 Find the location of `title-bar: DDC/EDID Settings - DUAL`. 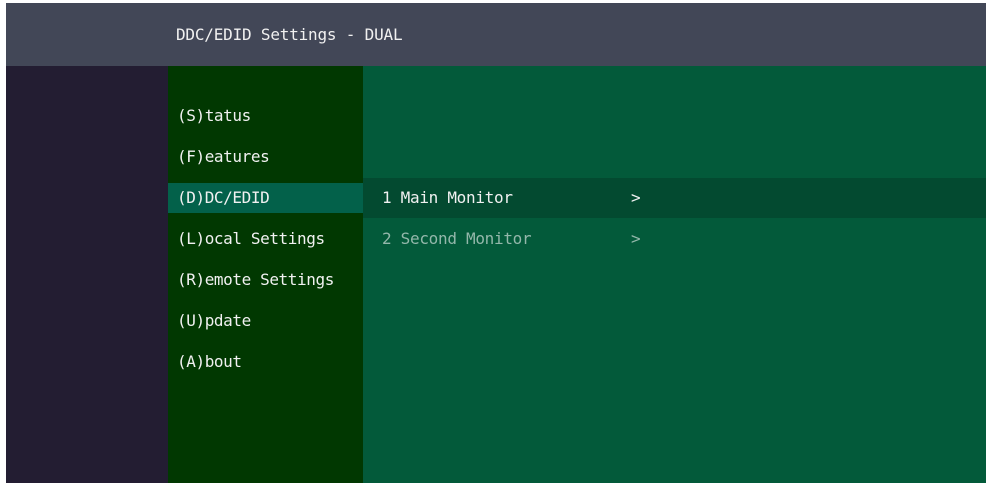

title-bar: DDC/EDID Settings - DUAL is located at coordinates (496, 34).